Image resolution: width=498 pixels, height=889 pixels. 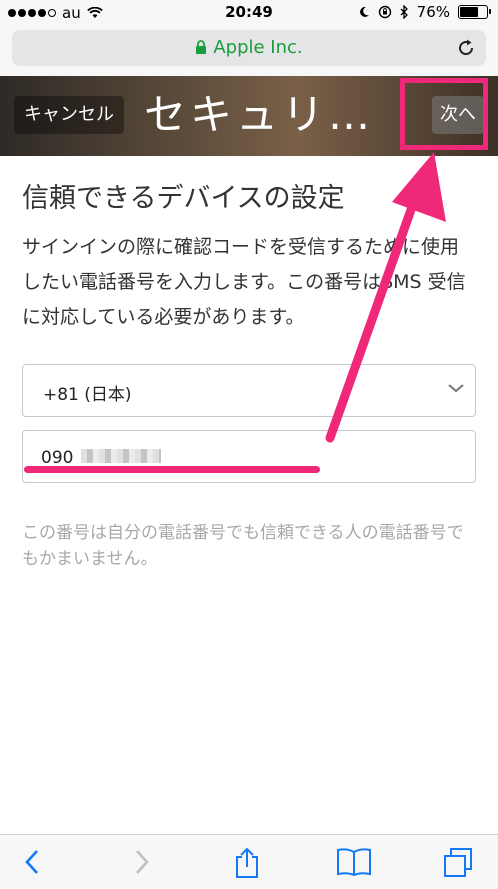 What do you see at coordinates (69, 115) in the screenshot?
I see `cancel-button: キャンセル` at bounding box center [69, 115].